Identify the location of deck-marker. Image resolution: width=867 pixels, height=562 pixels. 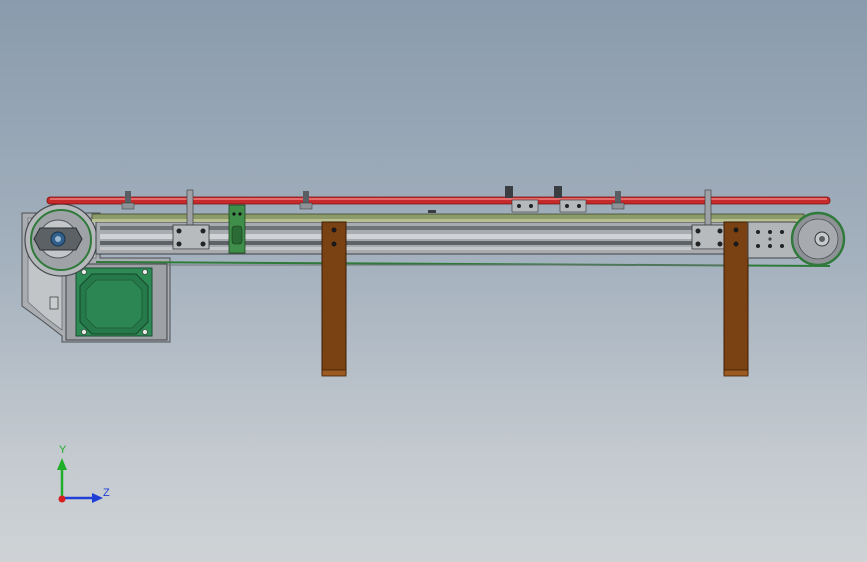
(432, 211).